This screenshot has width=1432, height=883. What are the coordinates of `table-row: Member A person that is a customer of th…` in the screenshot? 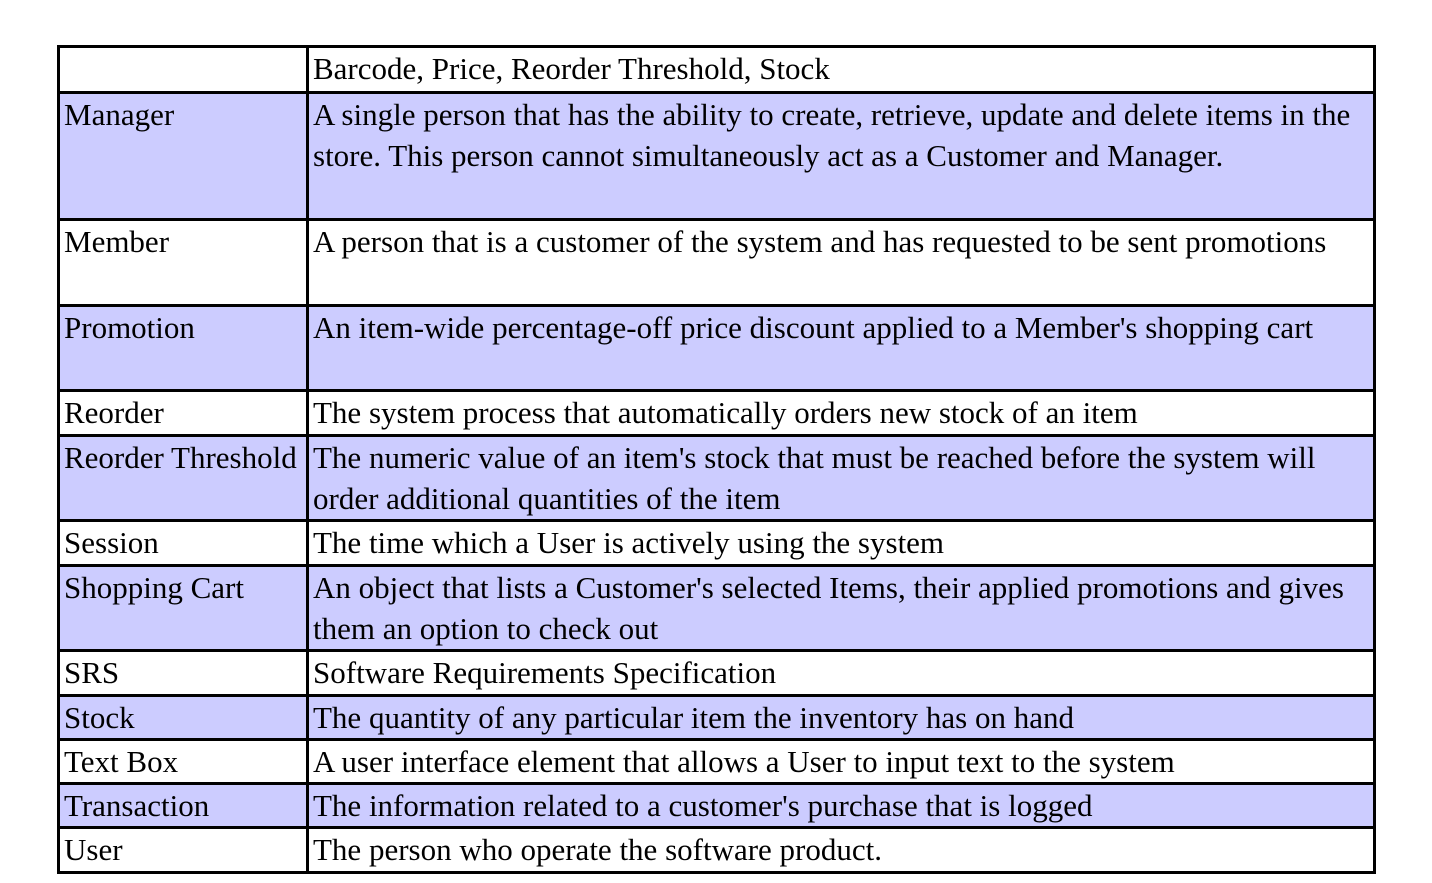 It's located at (716, 262).